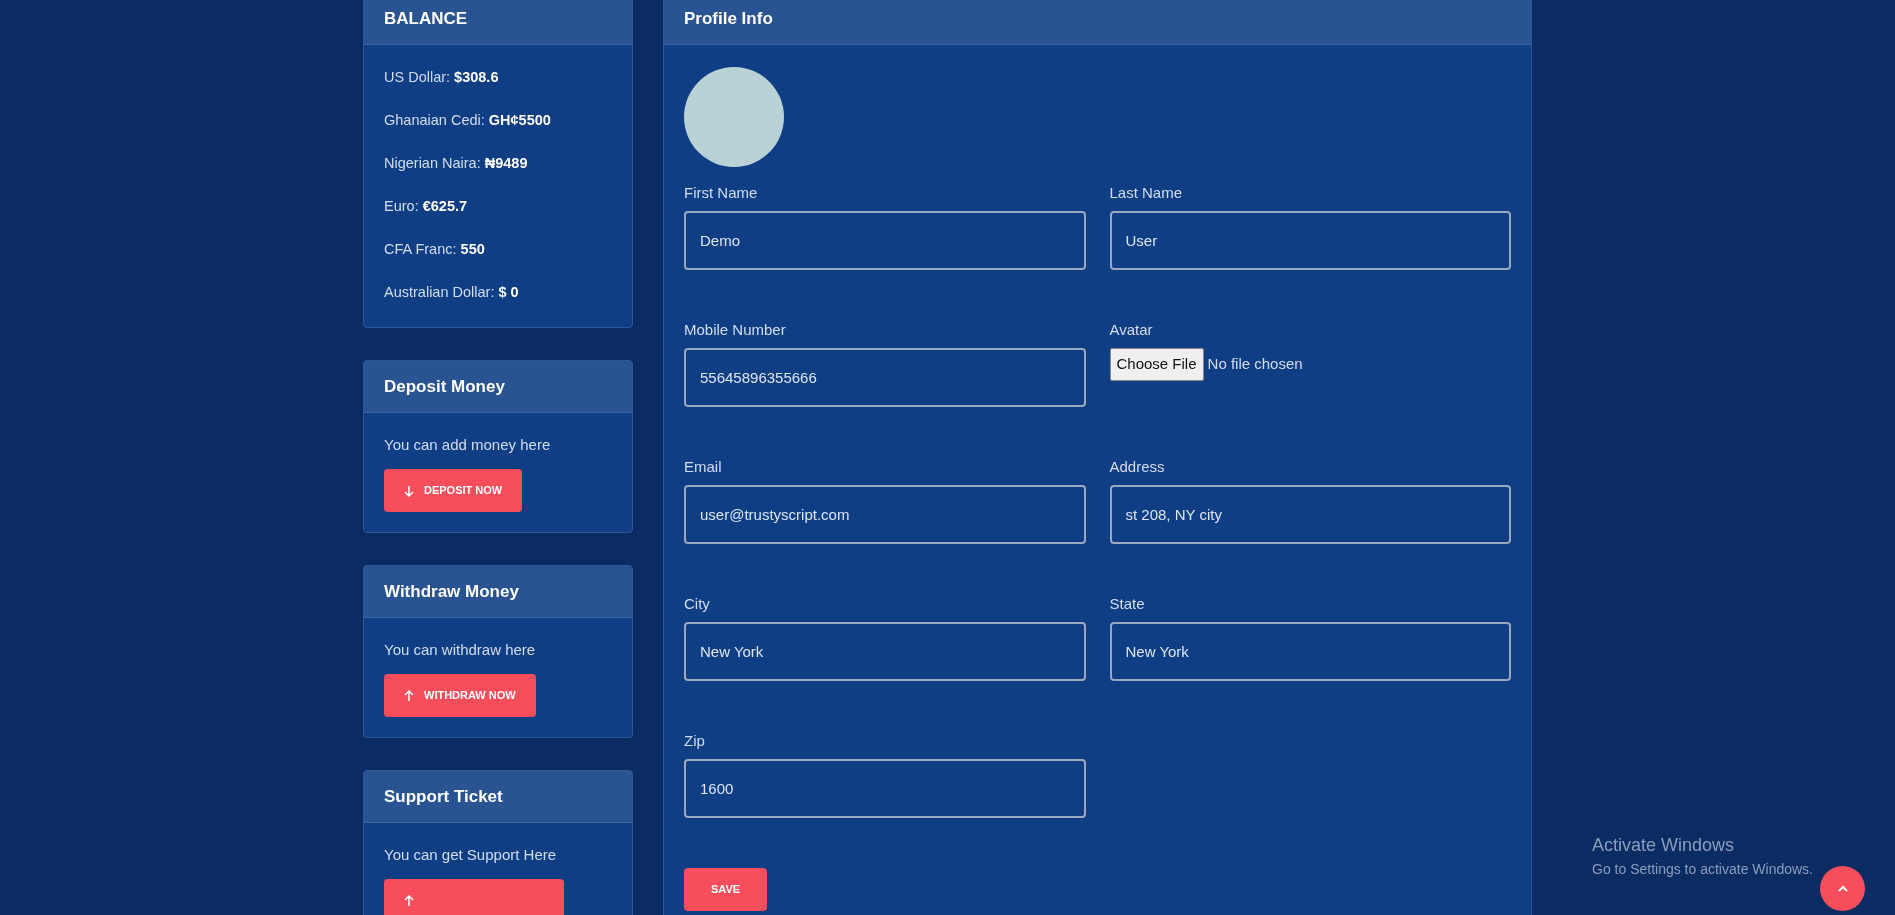 The width and height of the screenshot is (1895, 915). I want to click on field-label: Last Name, so click(1146, 193).